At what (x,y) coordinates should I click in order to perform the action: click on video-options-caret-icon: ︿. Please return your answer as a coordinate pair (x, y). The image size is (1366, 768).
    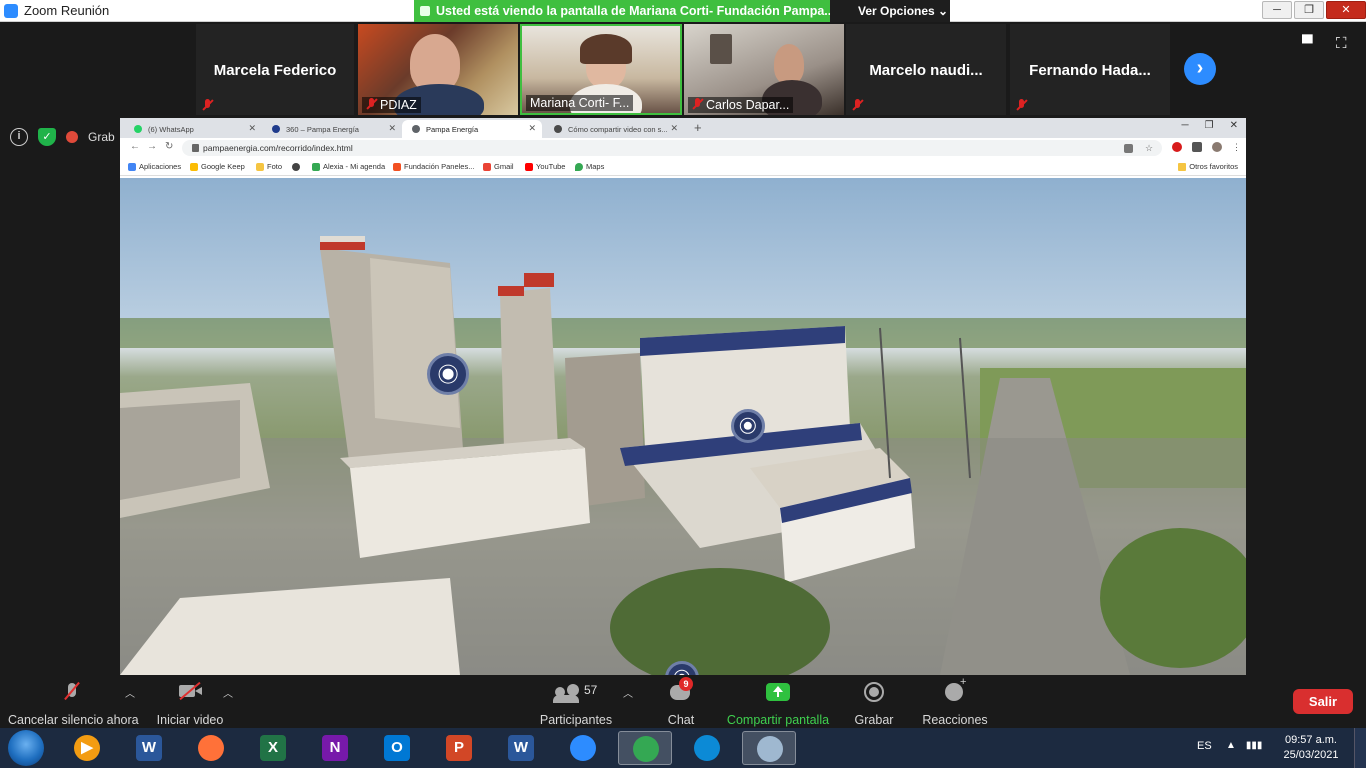
    Looking at the image, I should click on (228, 692).